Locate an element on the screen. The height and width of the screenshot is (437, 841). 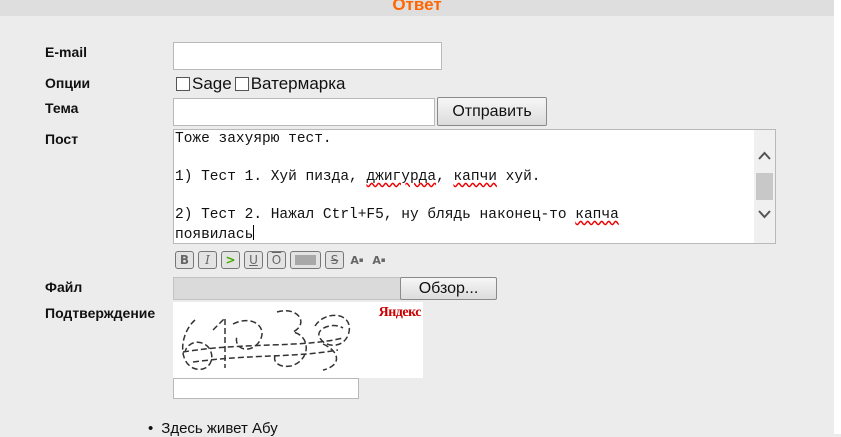
header-title: Ответ is located at coordinates (417, 7).